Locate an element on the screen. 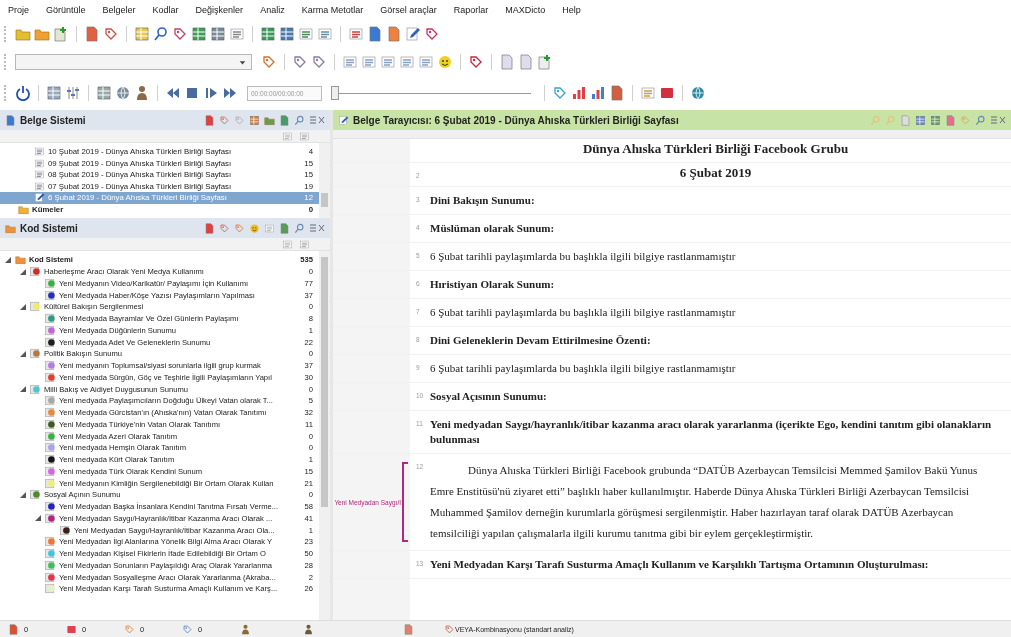  power-icon is located at coordinates (23, 93).